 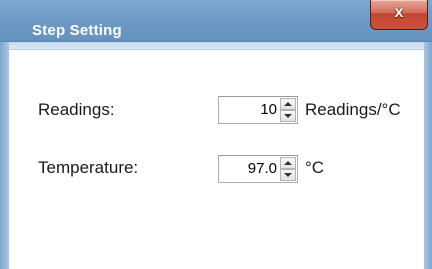 I want to click on temperature-decrement-button, so click(x=288, y=175).